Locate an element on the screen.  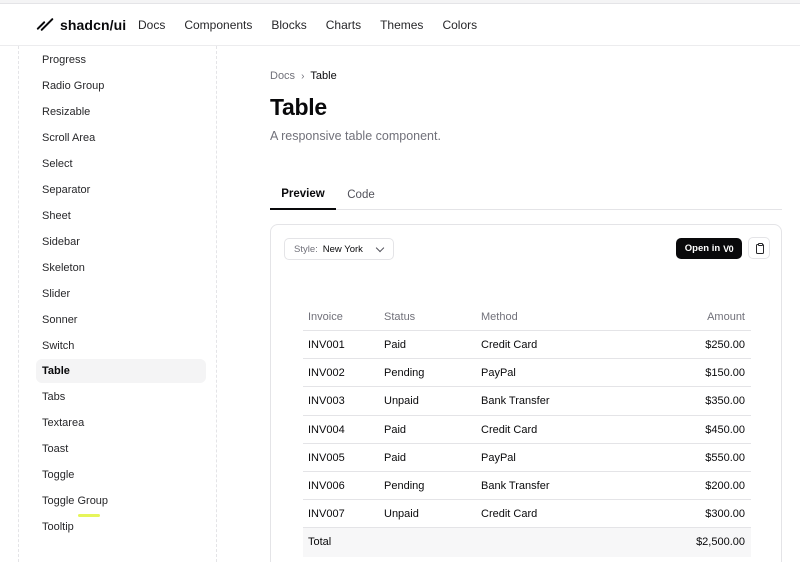
sidebar-item-toggle-group: Toggle Group is located at coordinates (121, 501).